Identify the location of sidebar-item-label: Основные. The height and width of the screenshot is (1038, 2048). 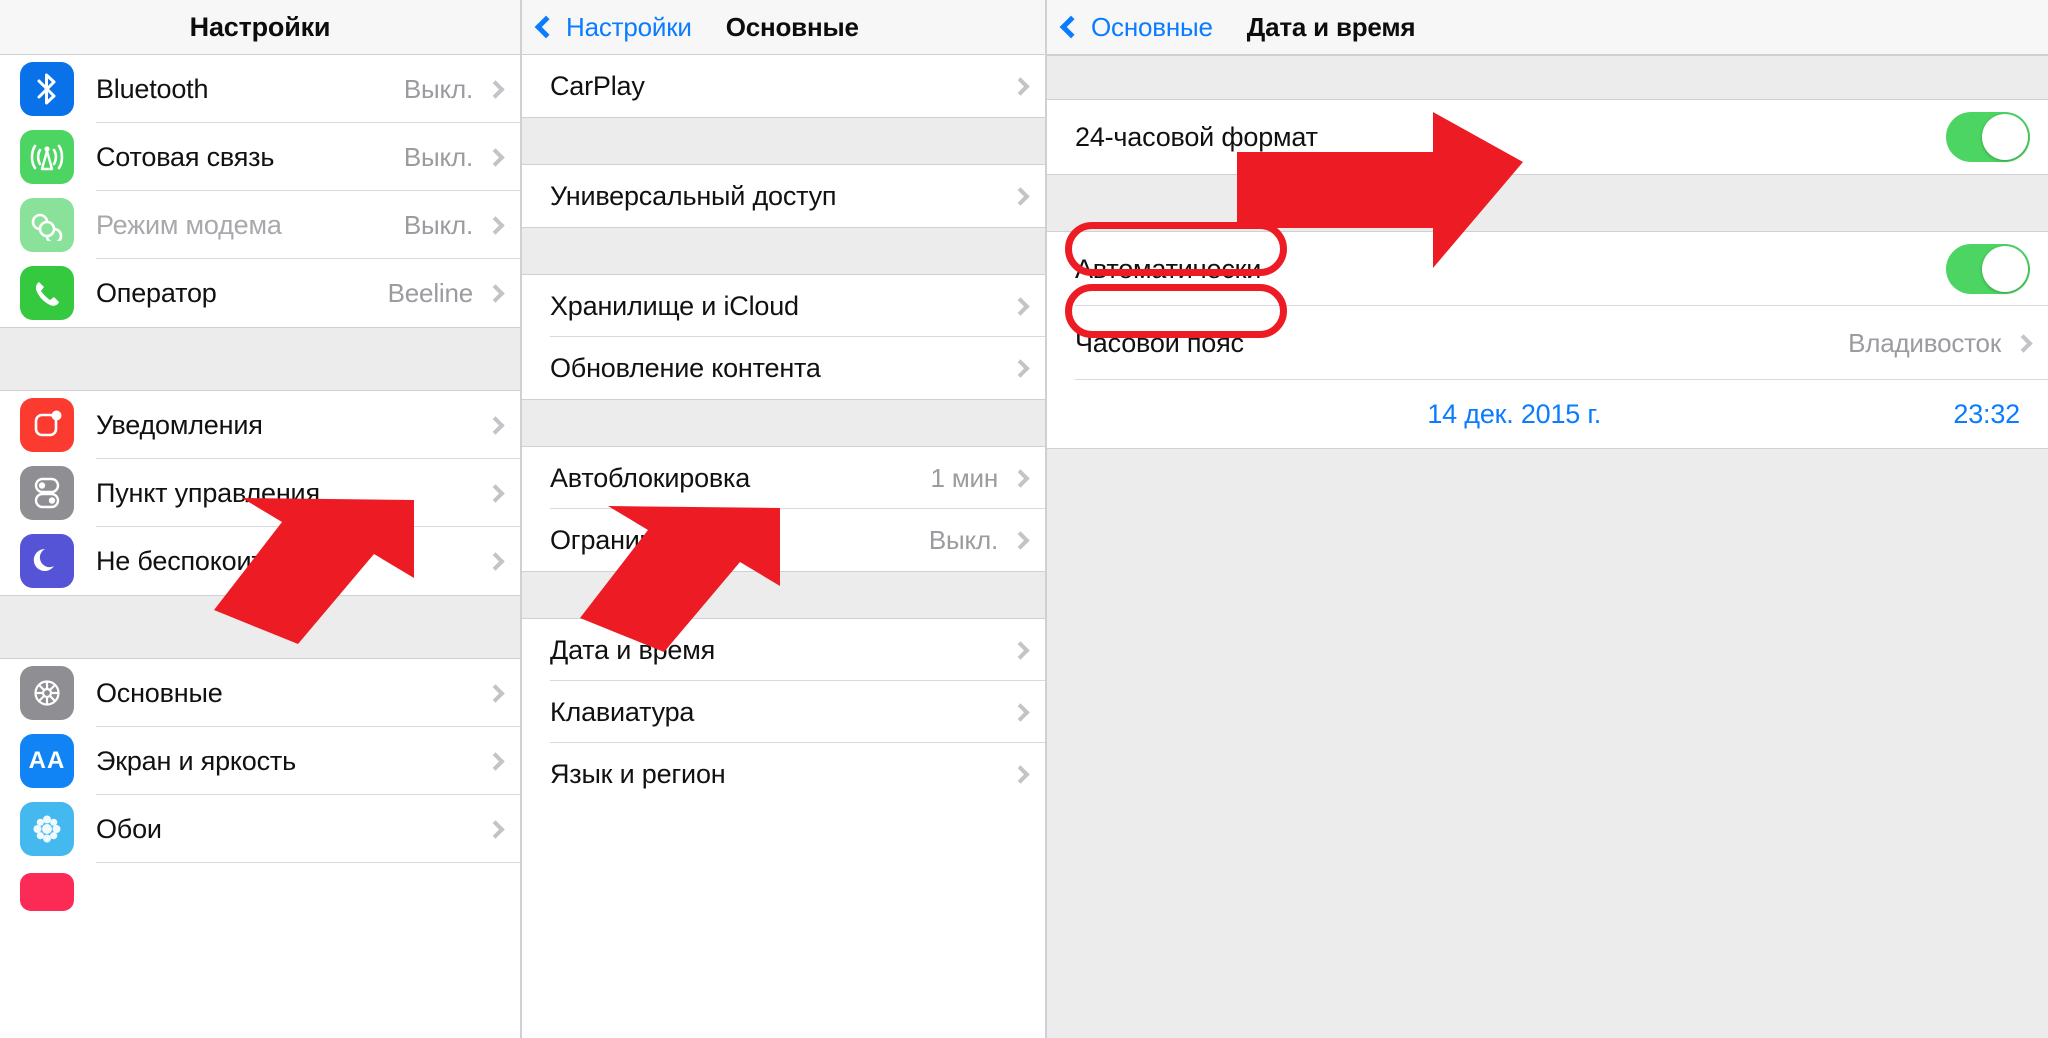
(159, 692).